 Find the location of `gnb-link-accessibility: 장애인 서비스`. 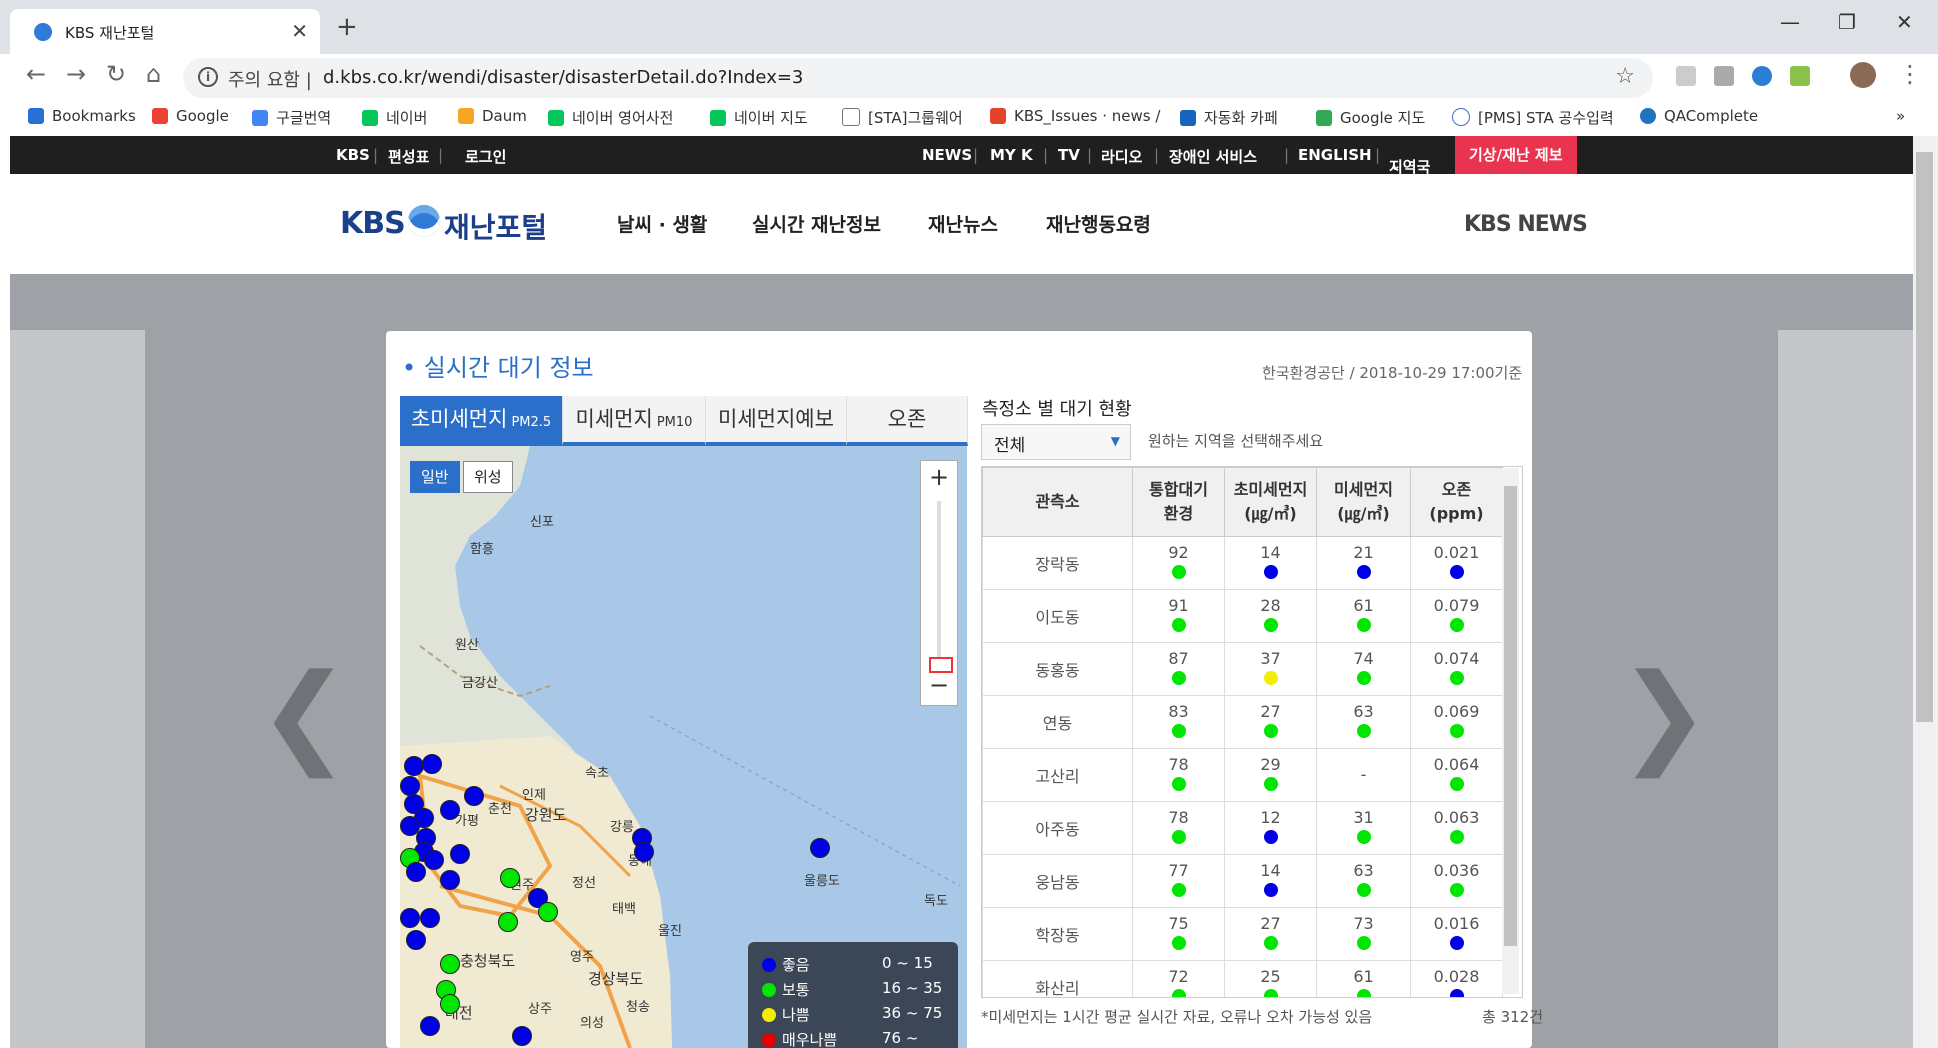

gnb-link-accessibility: 장애인 서비스 is located at coordinates (1213, 156).